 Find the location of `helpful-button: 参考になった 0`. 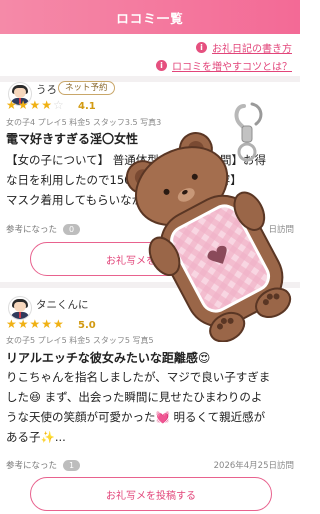

helpful-button: 参考になった 0 is located at coordinates (43, 229).